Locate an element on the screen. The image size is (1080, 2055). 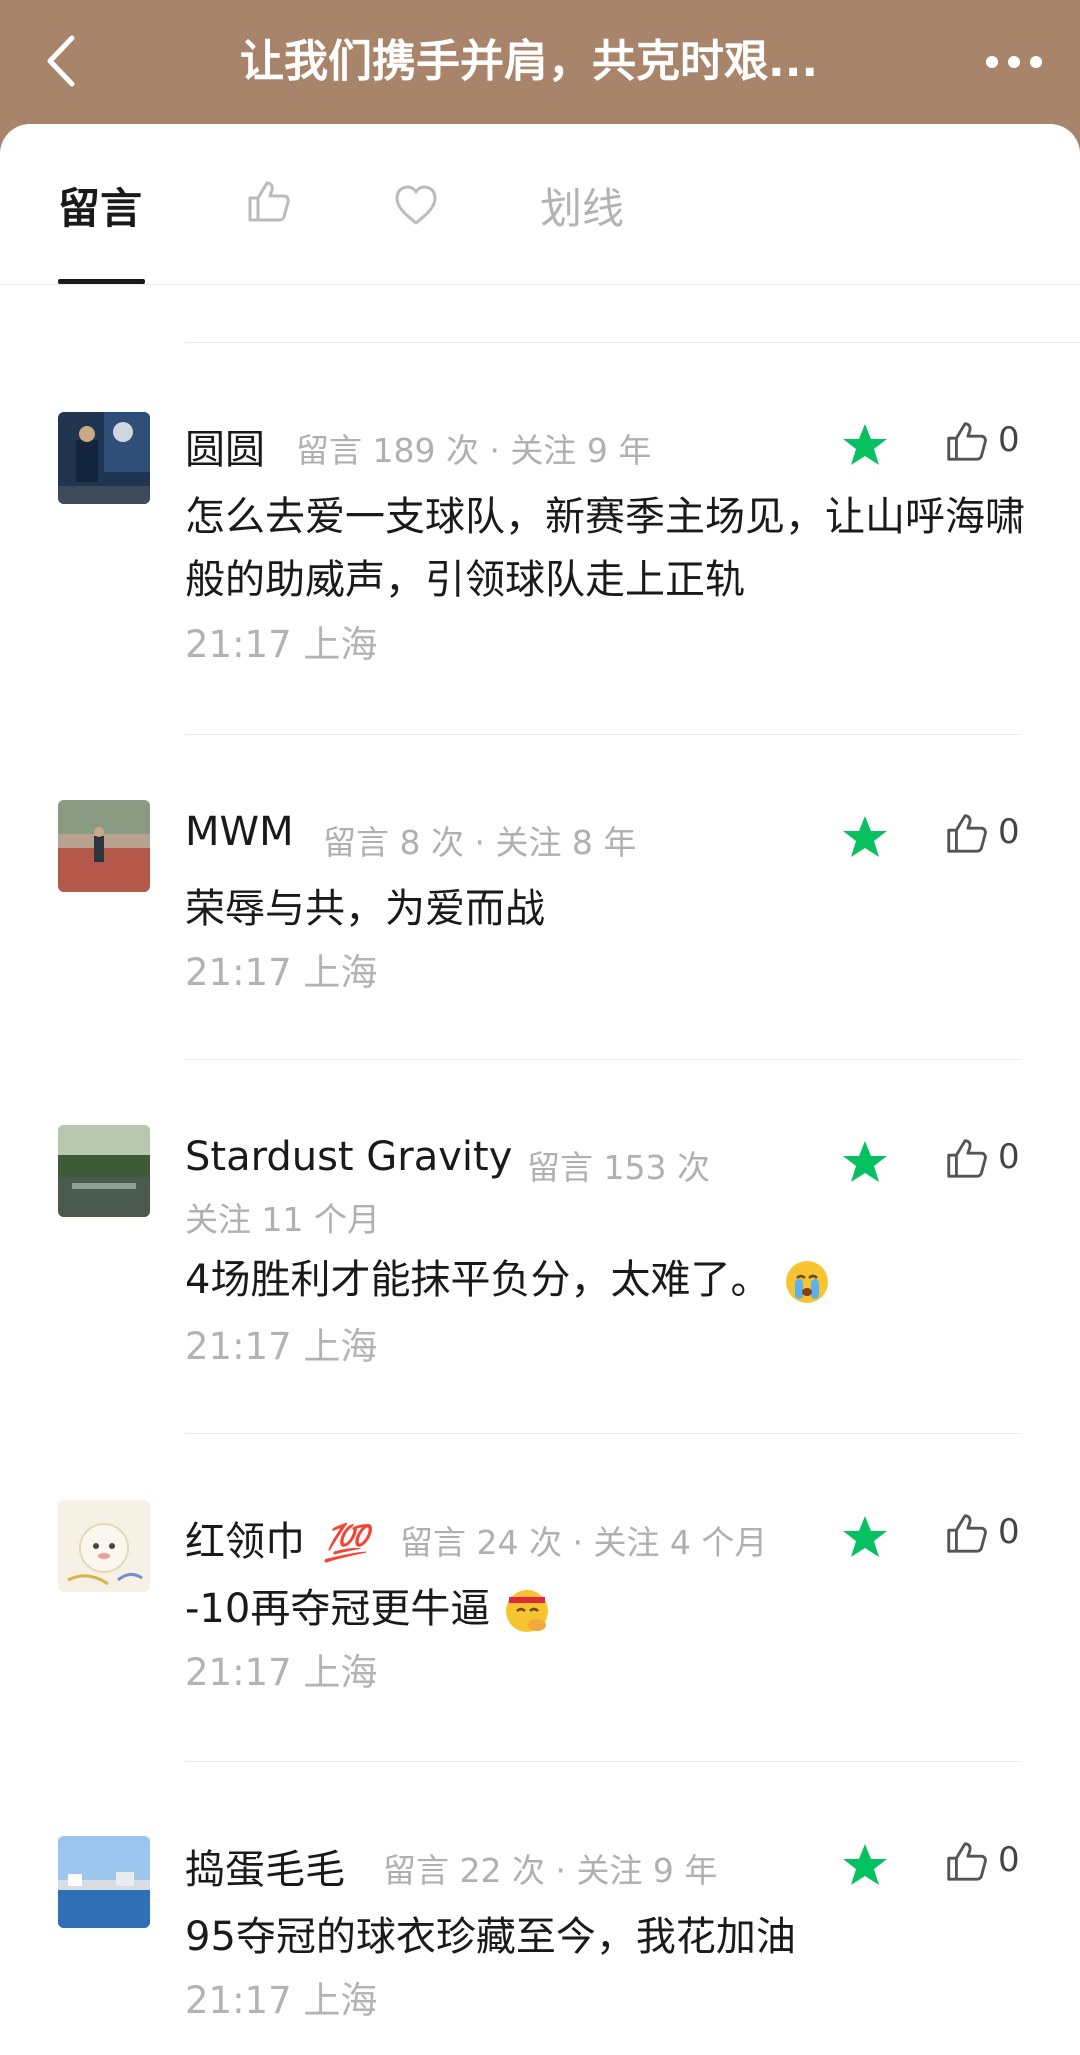
tab-bar: 留言 划线 is located at coordinates (540, 204).